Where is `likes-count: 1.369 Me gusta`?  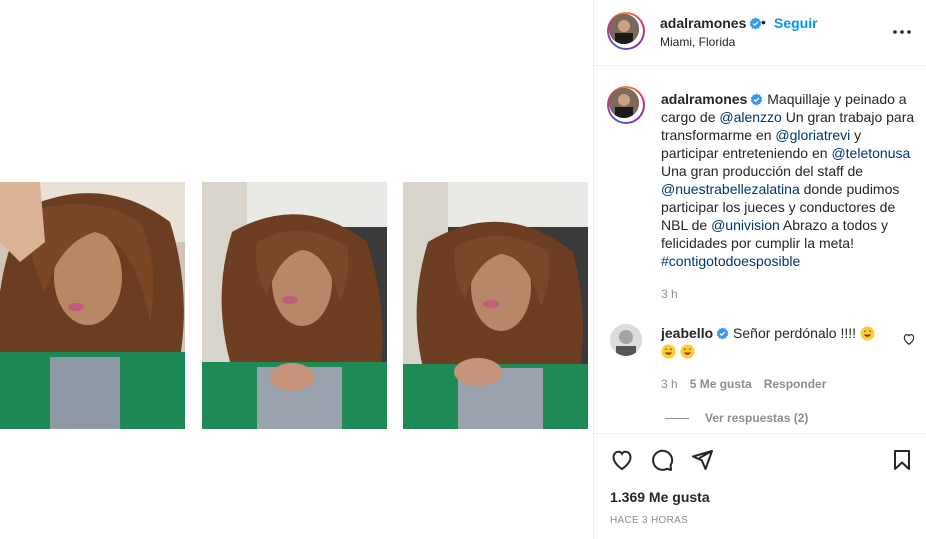 likes-count: 1.369 Me gusta is located at coordinates (660, 497).